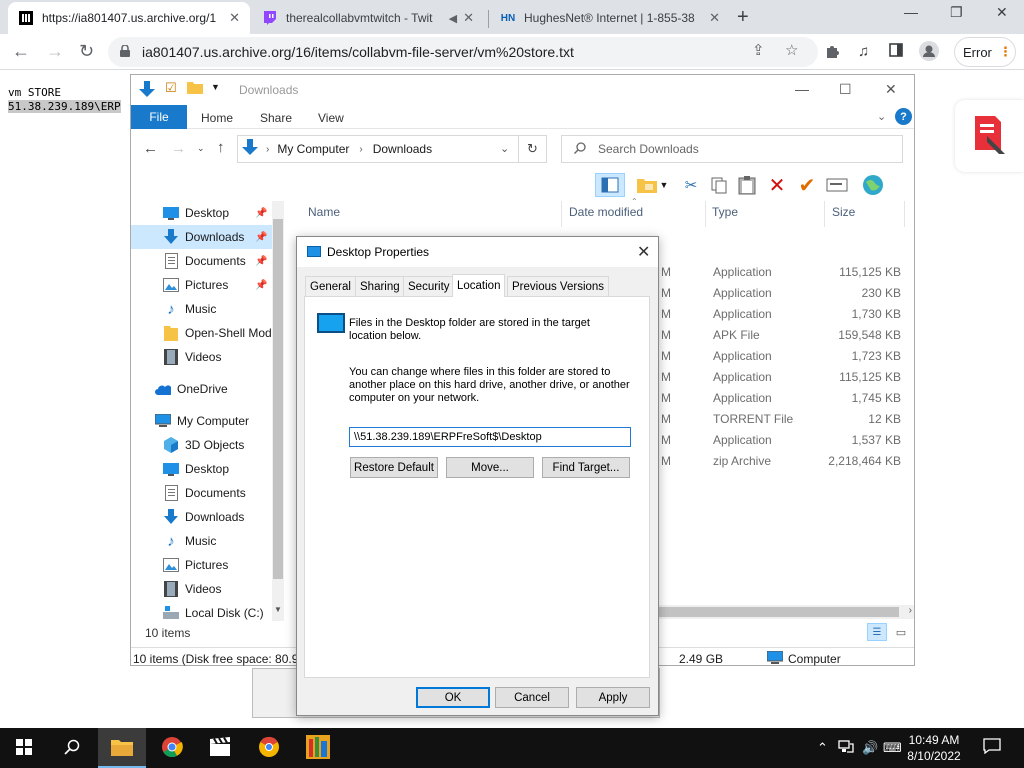 The width and height of the screenshot is (1024, 768). Describe the element at coordinates (533, 149) in the screenshot. I see `refresh-button: ↻` at that location.